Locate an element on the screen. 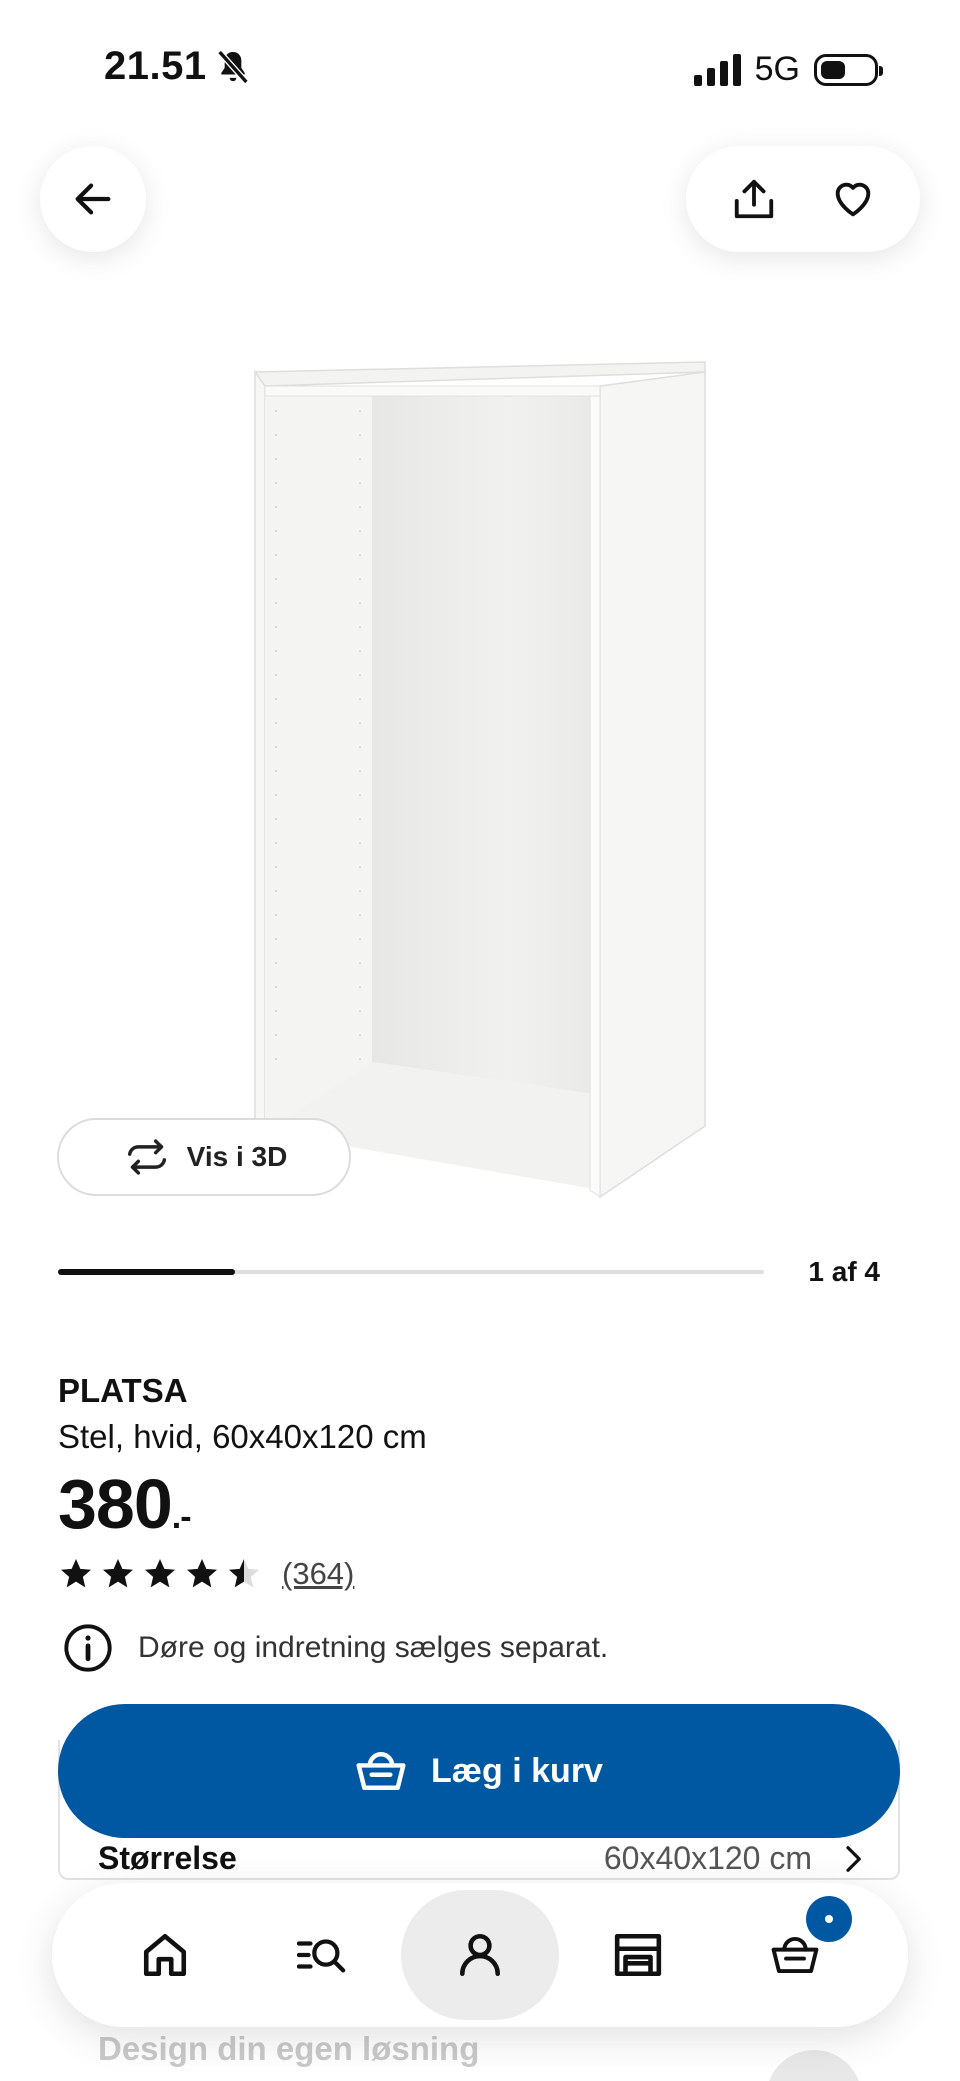 This screenshot has height=2081, width=960. chevron-right-icon is located at coordinates (853, 1858).